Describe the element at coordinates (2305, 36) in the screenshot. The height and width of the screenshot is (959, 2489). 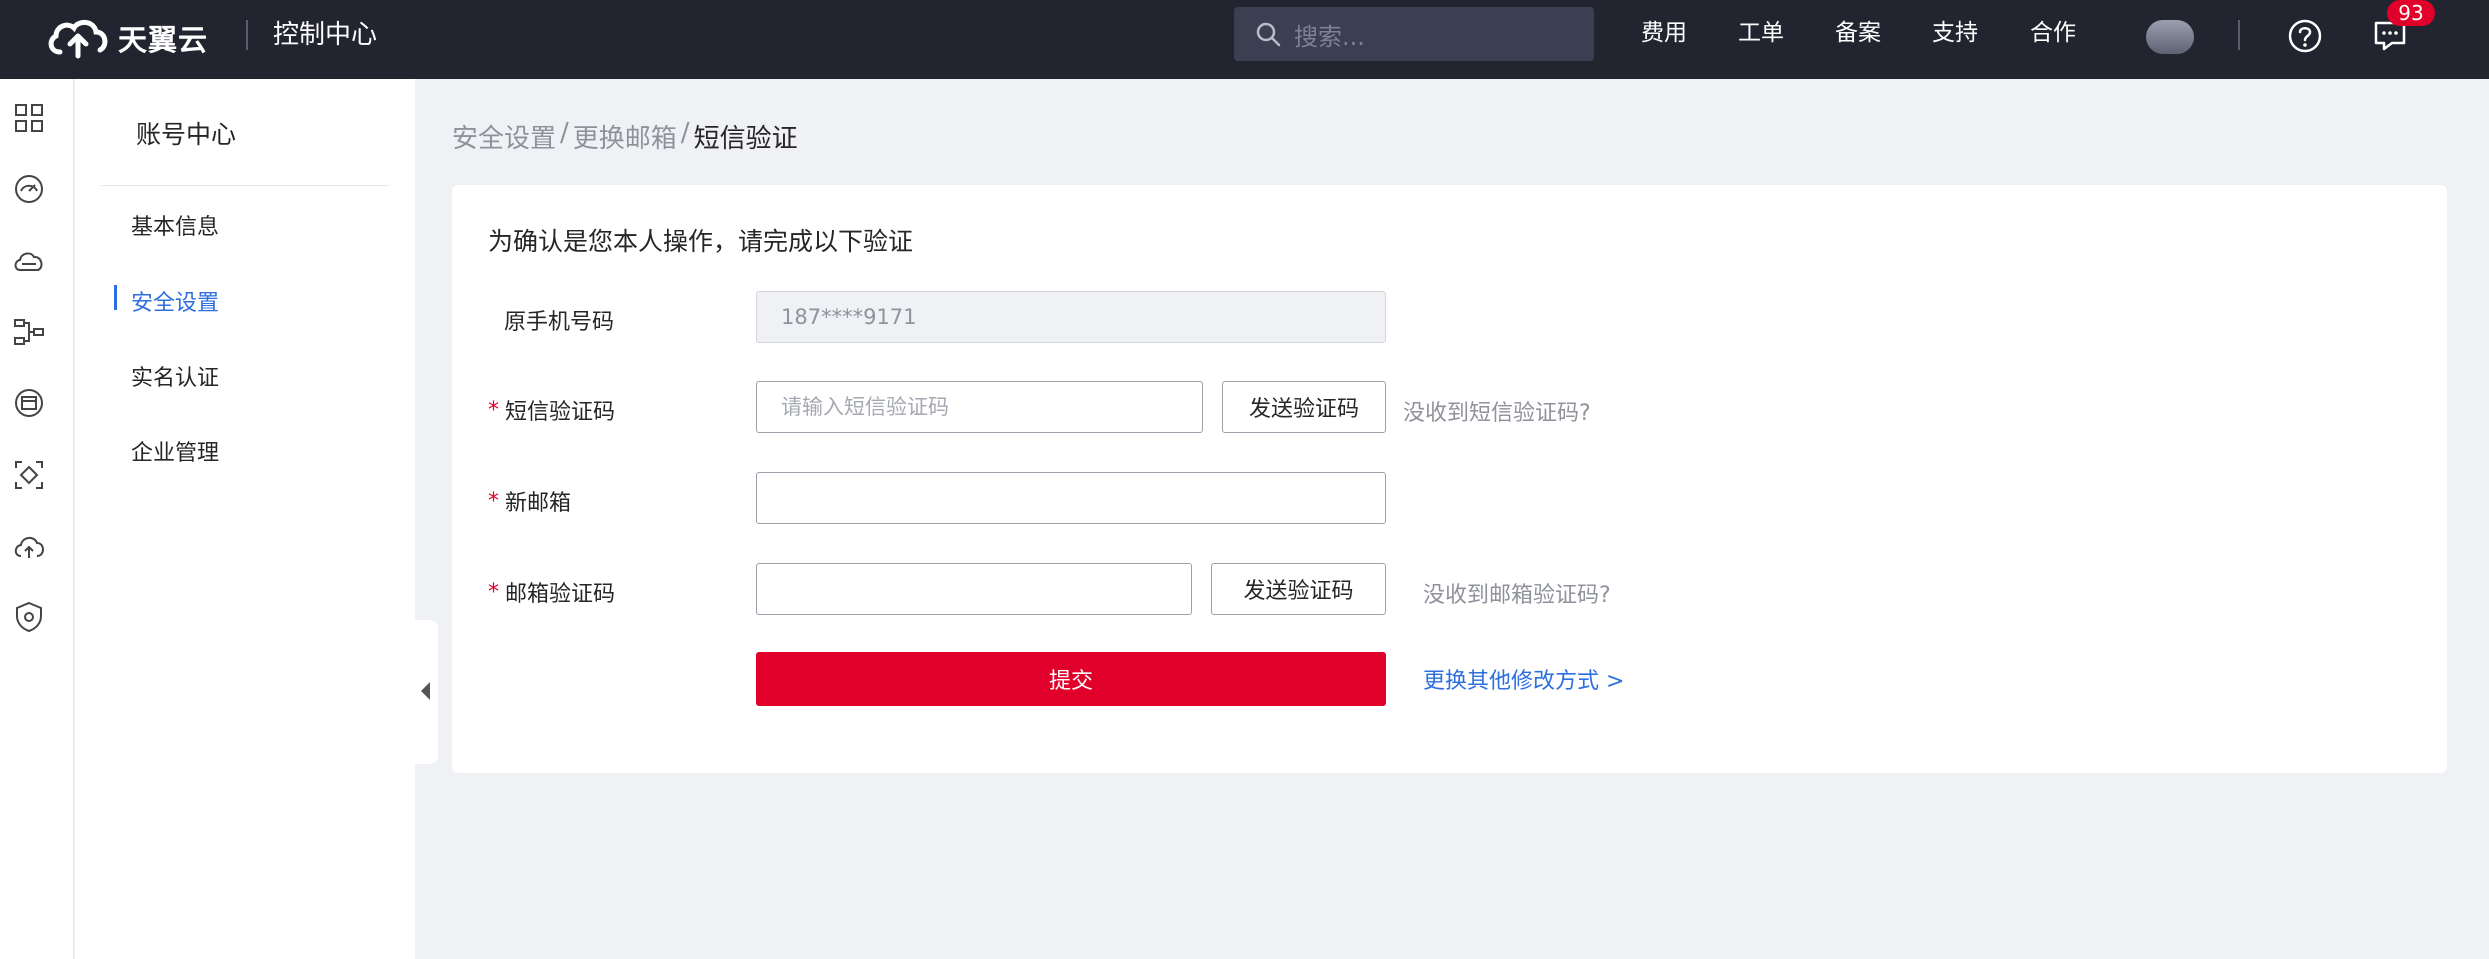
I see `help-icon` at that location.